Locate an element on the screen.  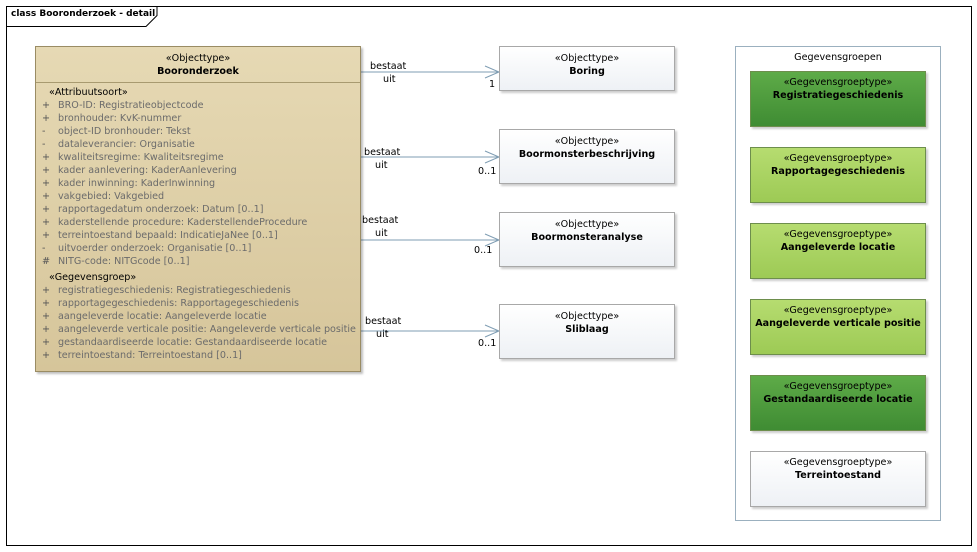
attribute-row: + terreintoestand: Terreintoestand [0..1] is located at coordinates (201, 355).